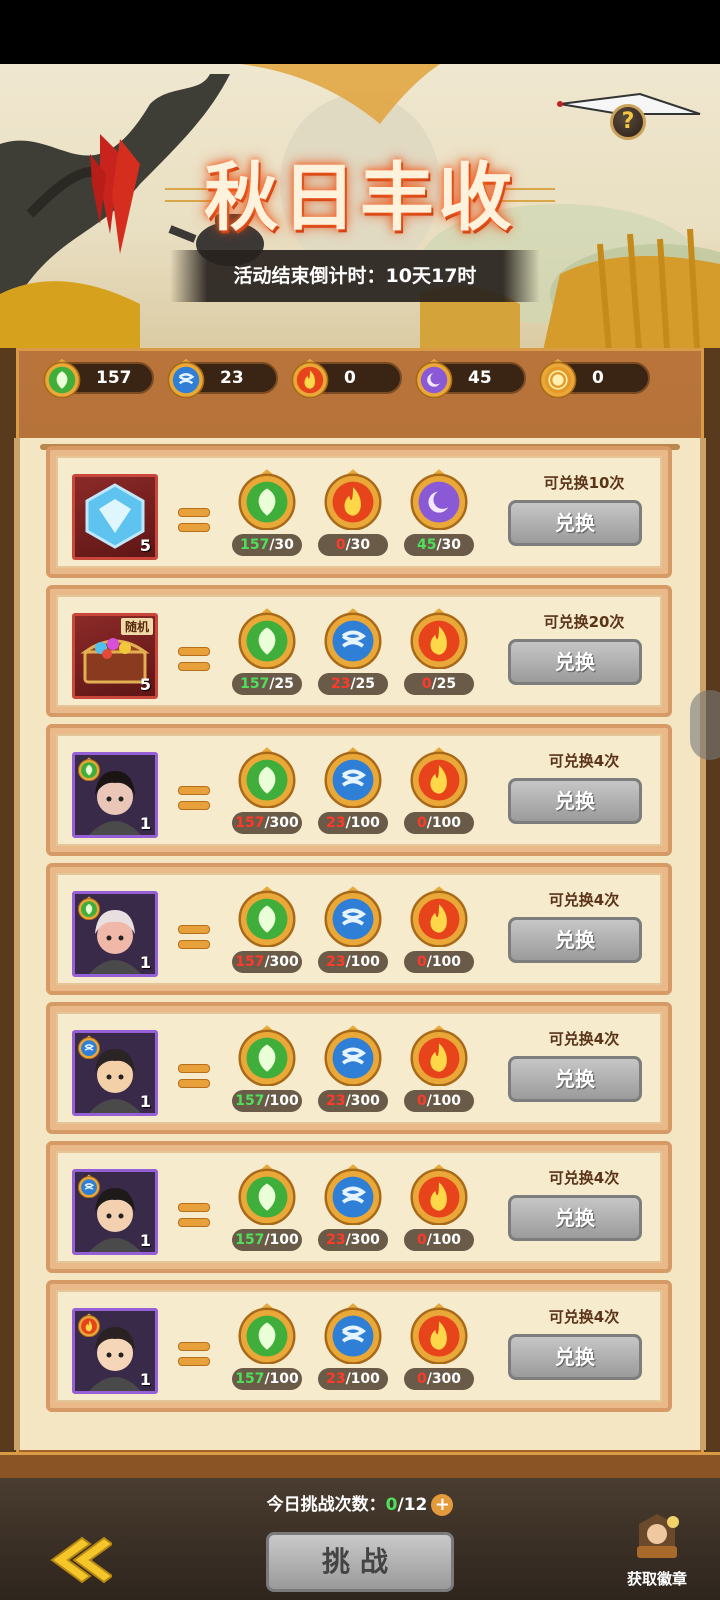 The height and width of the screenshot is (1600, 720). I want to click on cost-progress: 157/300, so click(267, 823).